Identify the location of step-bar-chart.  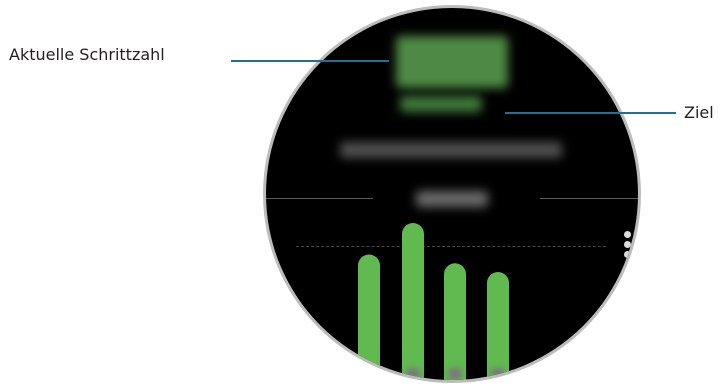
(433, 301).